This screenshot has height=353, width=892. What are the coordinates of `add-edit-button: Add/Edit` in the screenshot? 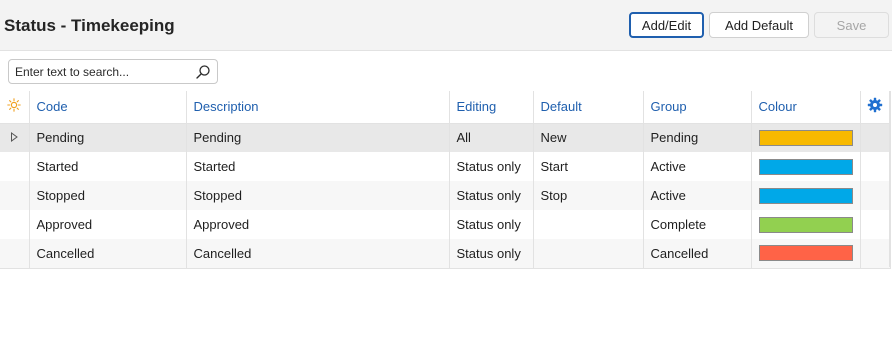 It's located at (666, 25).